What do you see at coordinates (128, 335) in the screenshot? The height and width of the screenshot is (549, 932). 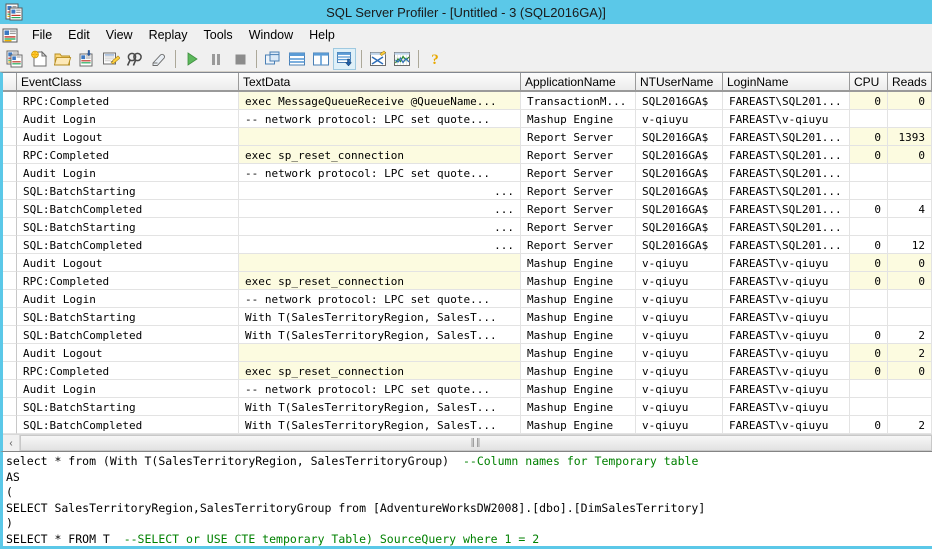 I see `cell-eventclass: SQL:BatchCompleted` at bounding box center [128, 335].